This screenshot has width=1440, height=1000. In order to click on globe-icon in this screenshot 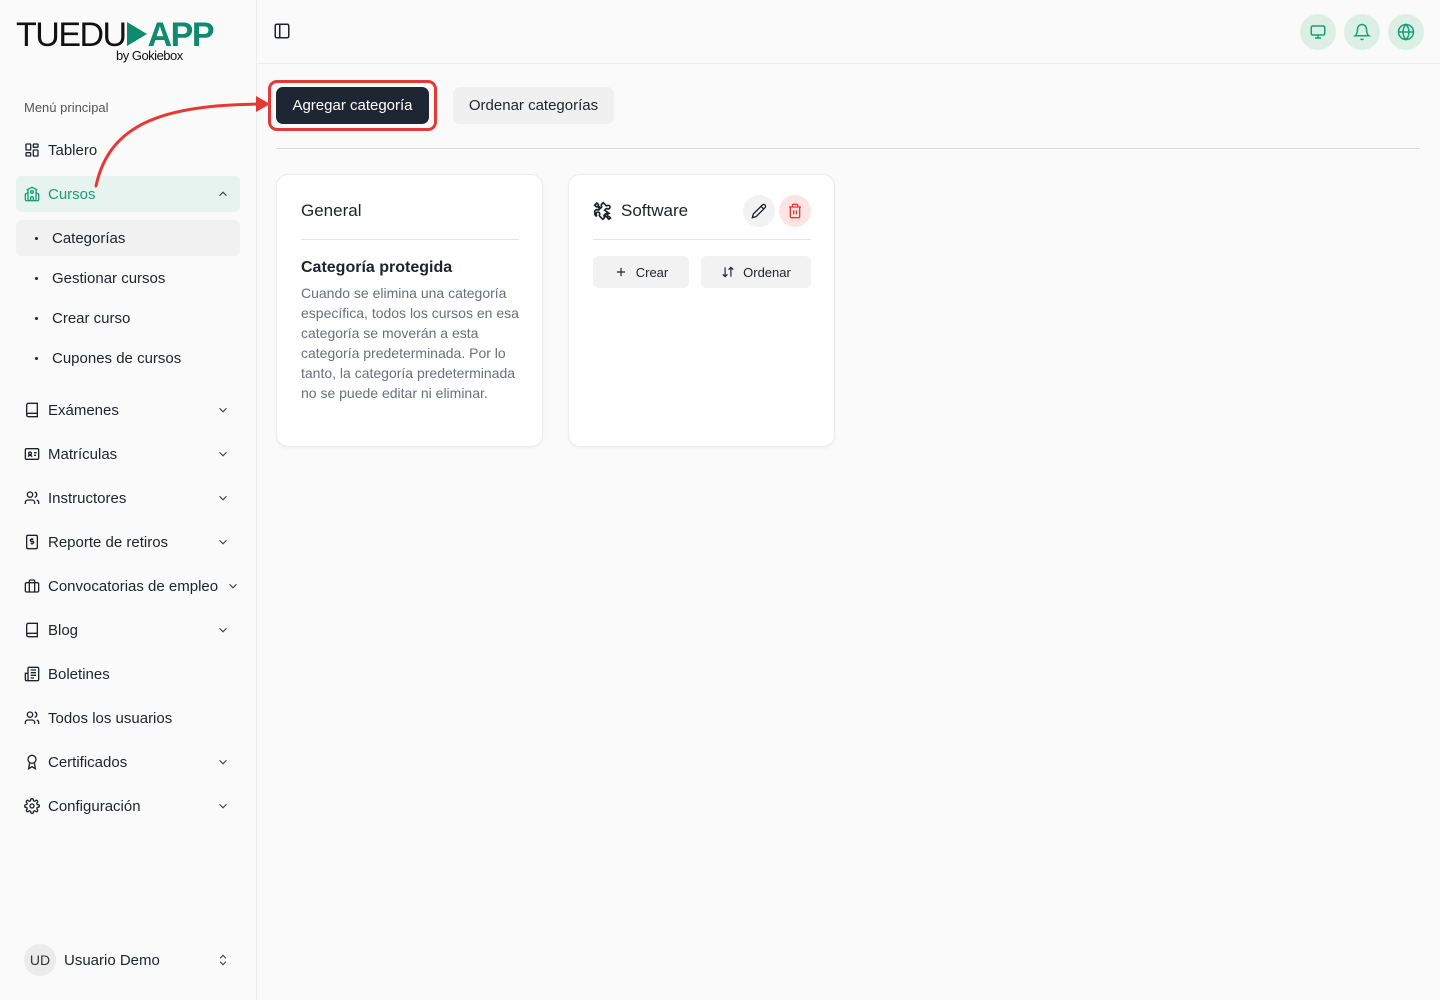, I will do `click(1406, 32)`.